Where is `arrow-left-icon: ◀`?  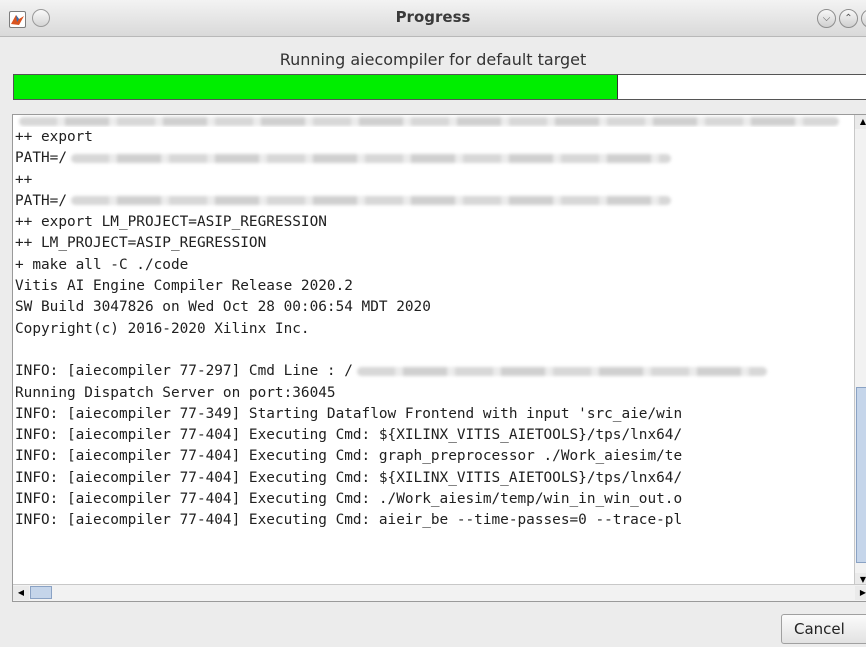 arrow-left-icon: ◀ is located at coordinates (21, 592).